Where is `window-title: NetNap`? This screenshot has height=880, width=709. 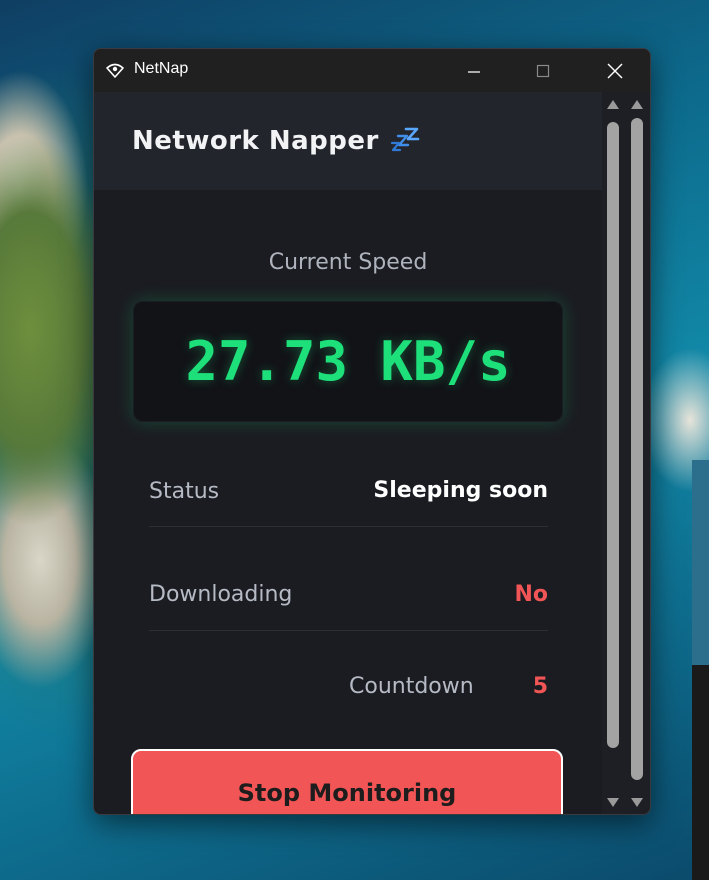
window-title: NetNap is located at coordinates (161, 68).